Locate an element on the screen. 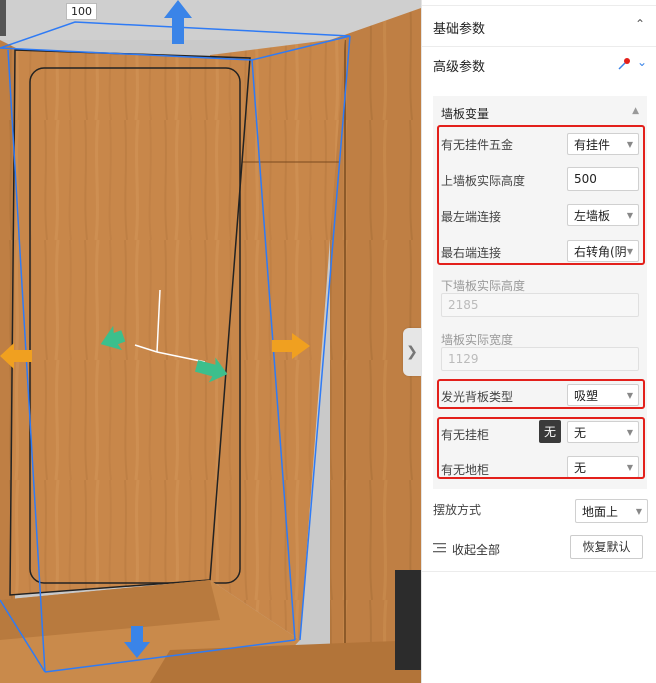 The image size is (656, 683). chevron-right-icon: ❯ is located at coordinates (412, 352).